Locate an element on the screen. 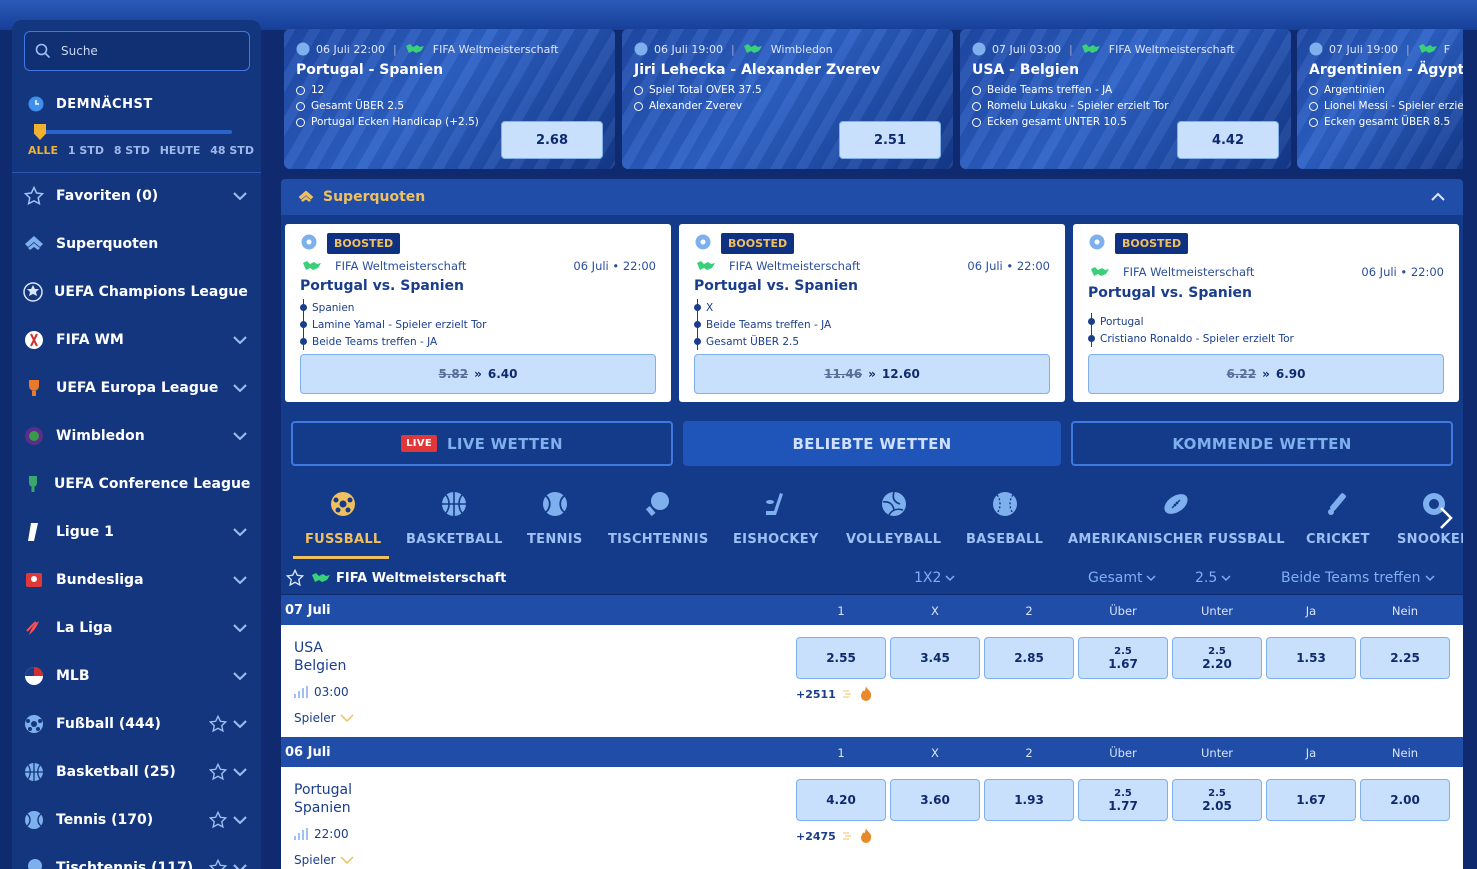 Image resolution: width=1477 pixels, height=869 pixels. featured-odds-button: 4.42 is located at coordinates (1228, 140).